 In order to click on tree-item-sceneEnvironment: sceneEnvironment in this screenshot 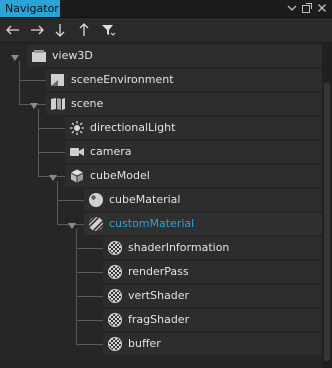, I will do `click(161, 80)`.